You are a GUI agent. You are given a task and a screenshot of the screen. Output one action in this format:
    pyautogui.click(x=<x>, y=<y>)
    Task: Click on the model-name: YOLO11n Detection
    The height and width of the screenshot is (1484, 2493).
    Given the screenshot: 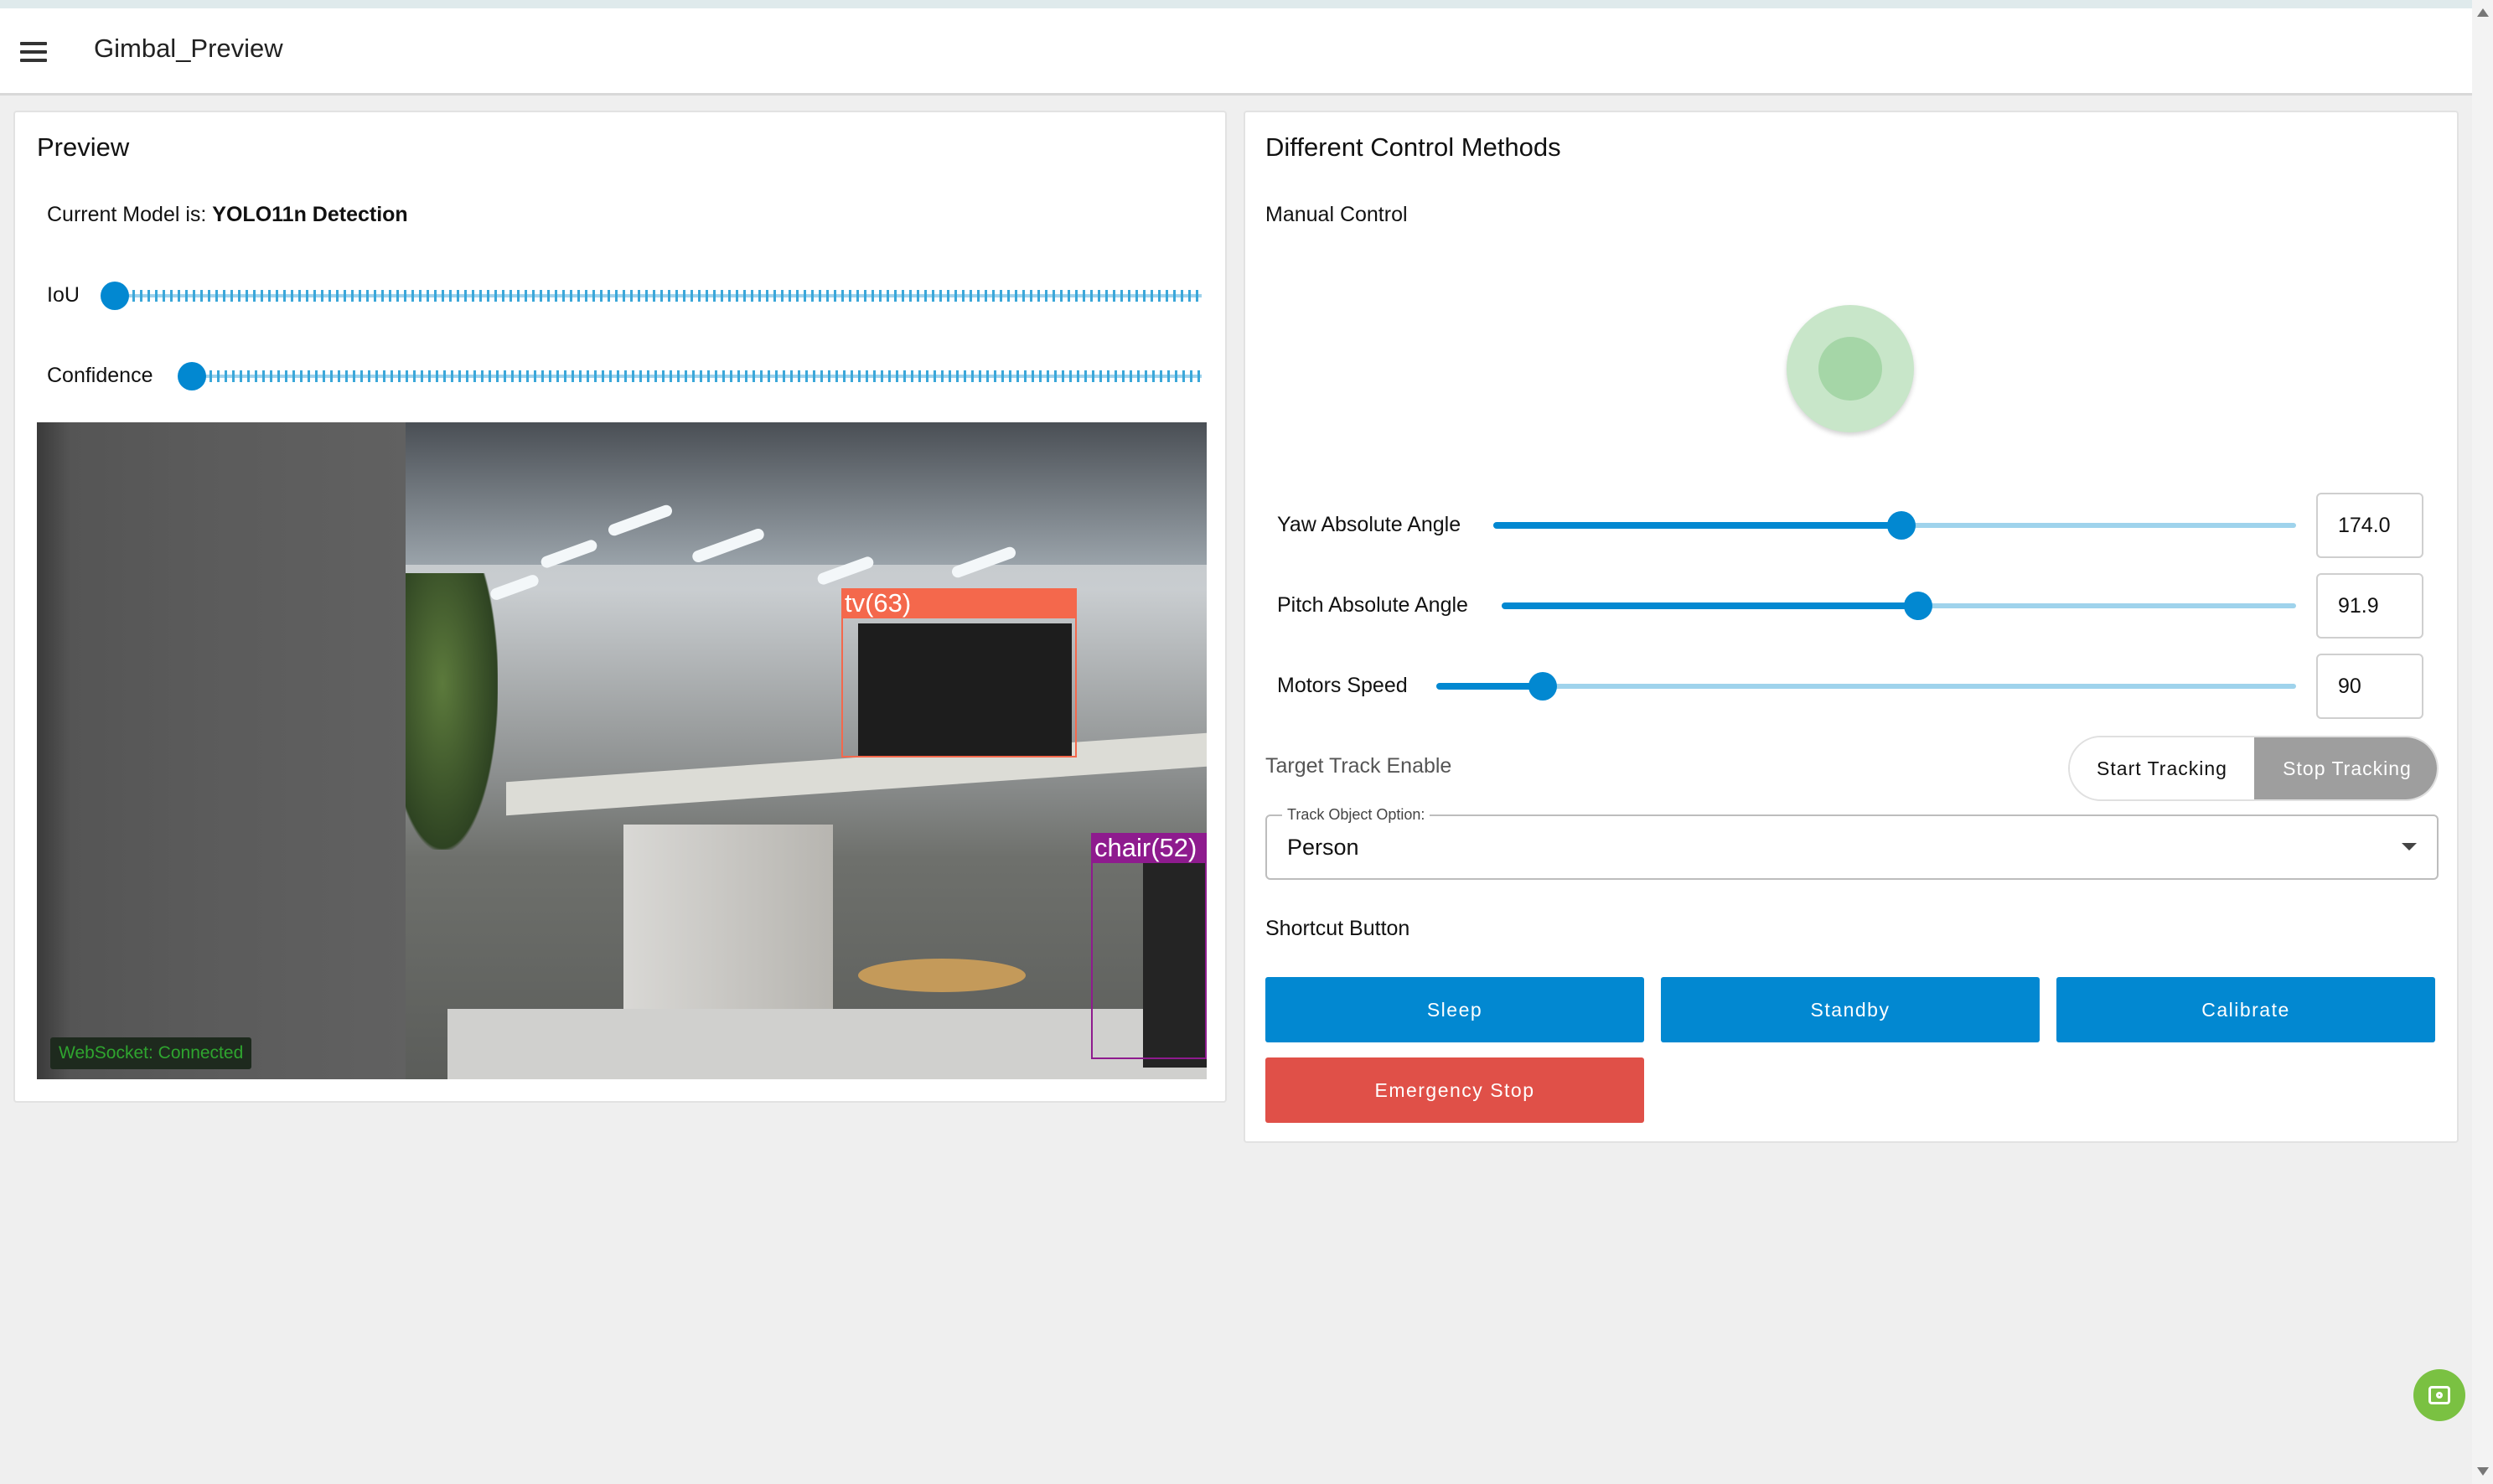 What is the action you would take?
    pyautogui.click(x=310, y=215)
    